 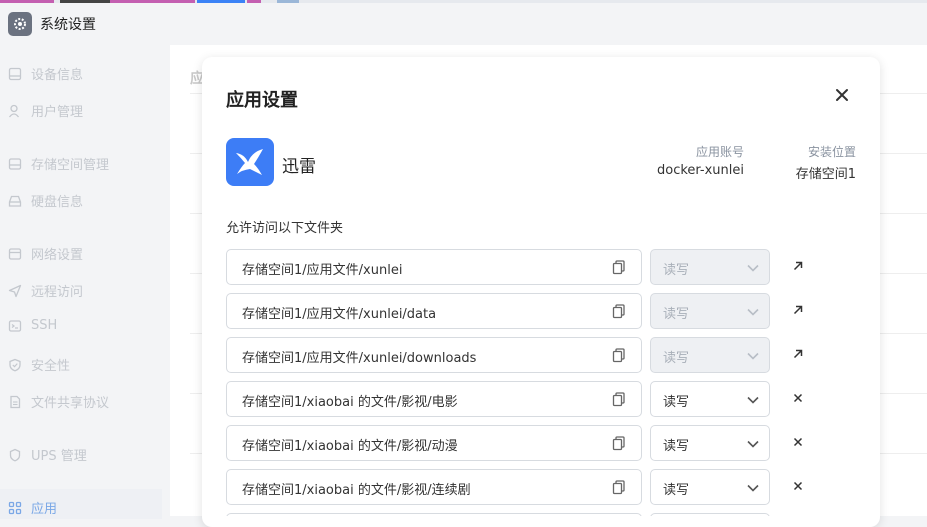 I want to click on sidebar-item-label: 存储空间管理, so click(x=70, y=165).